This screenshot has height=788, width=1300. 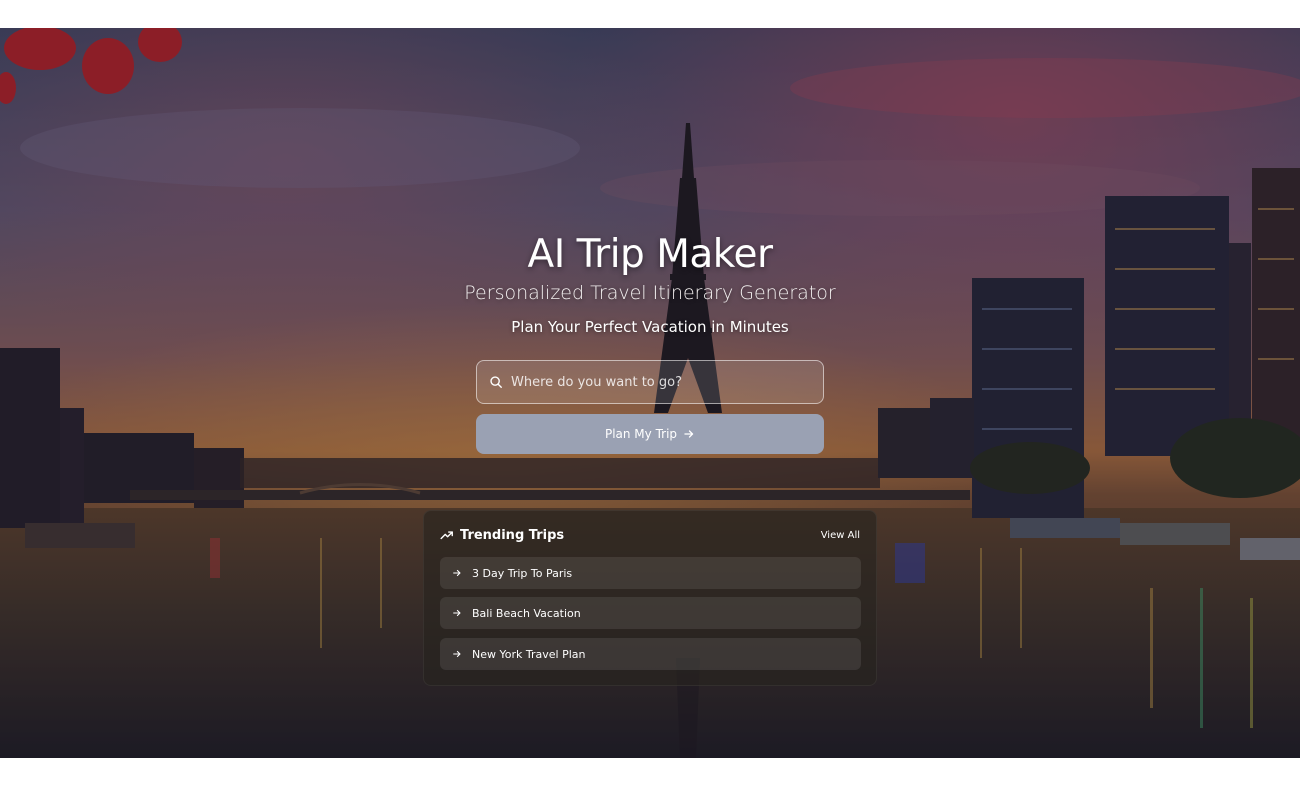 I want to click on plan-my-trip-button: Plan My Trip, so click(x=650, y=434).